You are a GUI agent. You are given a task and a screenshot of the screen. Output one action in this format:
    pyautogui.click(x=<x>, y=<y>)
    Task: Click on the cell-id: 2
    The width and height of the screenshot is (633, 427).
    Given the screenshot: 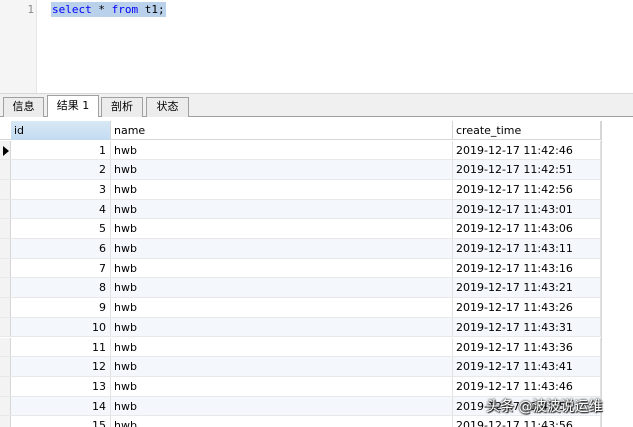 What is the action you would take?
    pyautogui.click(x=61, y=169)
    